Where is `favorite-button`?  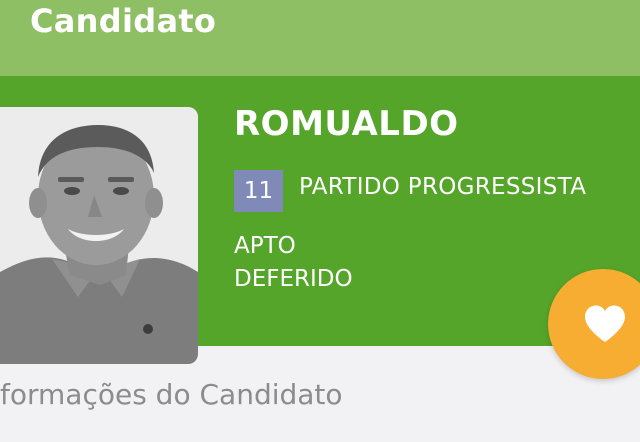 favorite-button is located at coordinates (594, 324).